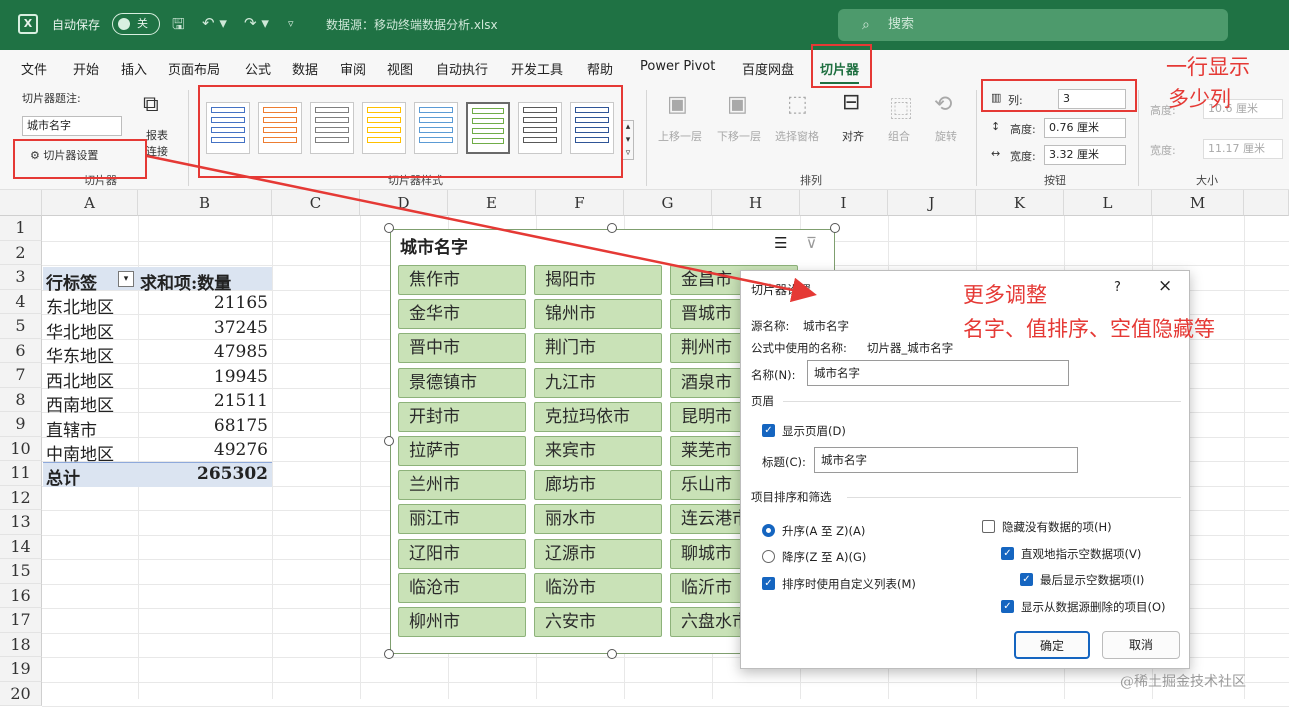  What do you see at coordinates (1089, 329) in the screenshot?
I see `dialog-annotation-line-2: 名字、值排序、空值隐藏等` at bounding box center [1089, 329].